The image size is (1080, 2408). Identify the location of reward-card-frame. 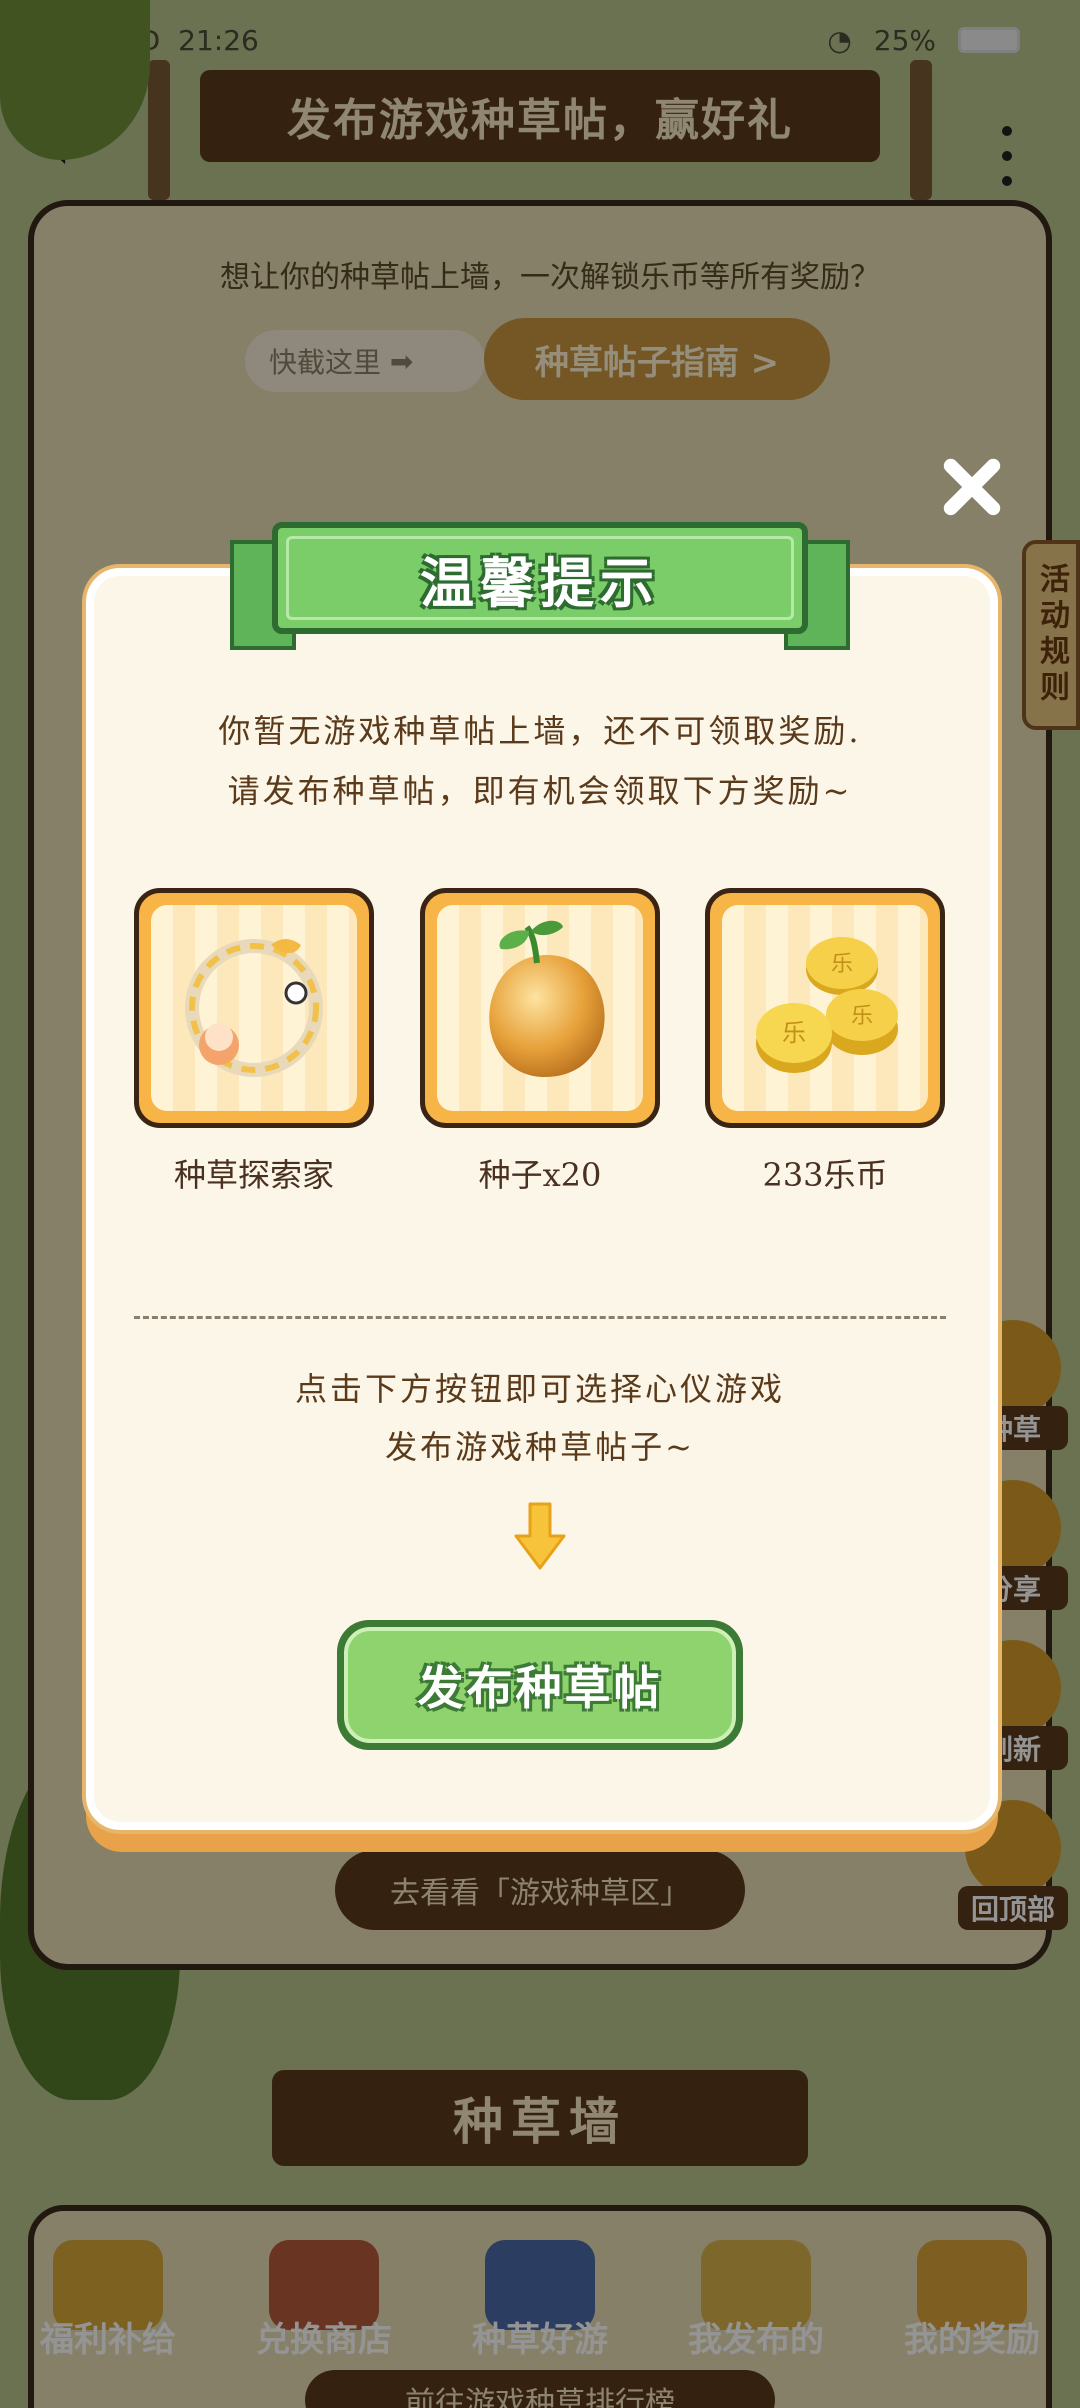
(254, 1008).